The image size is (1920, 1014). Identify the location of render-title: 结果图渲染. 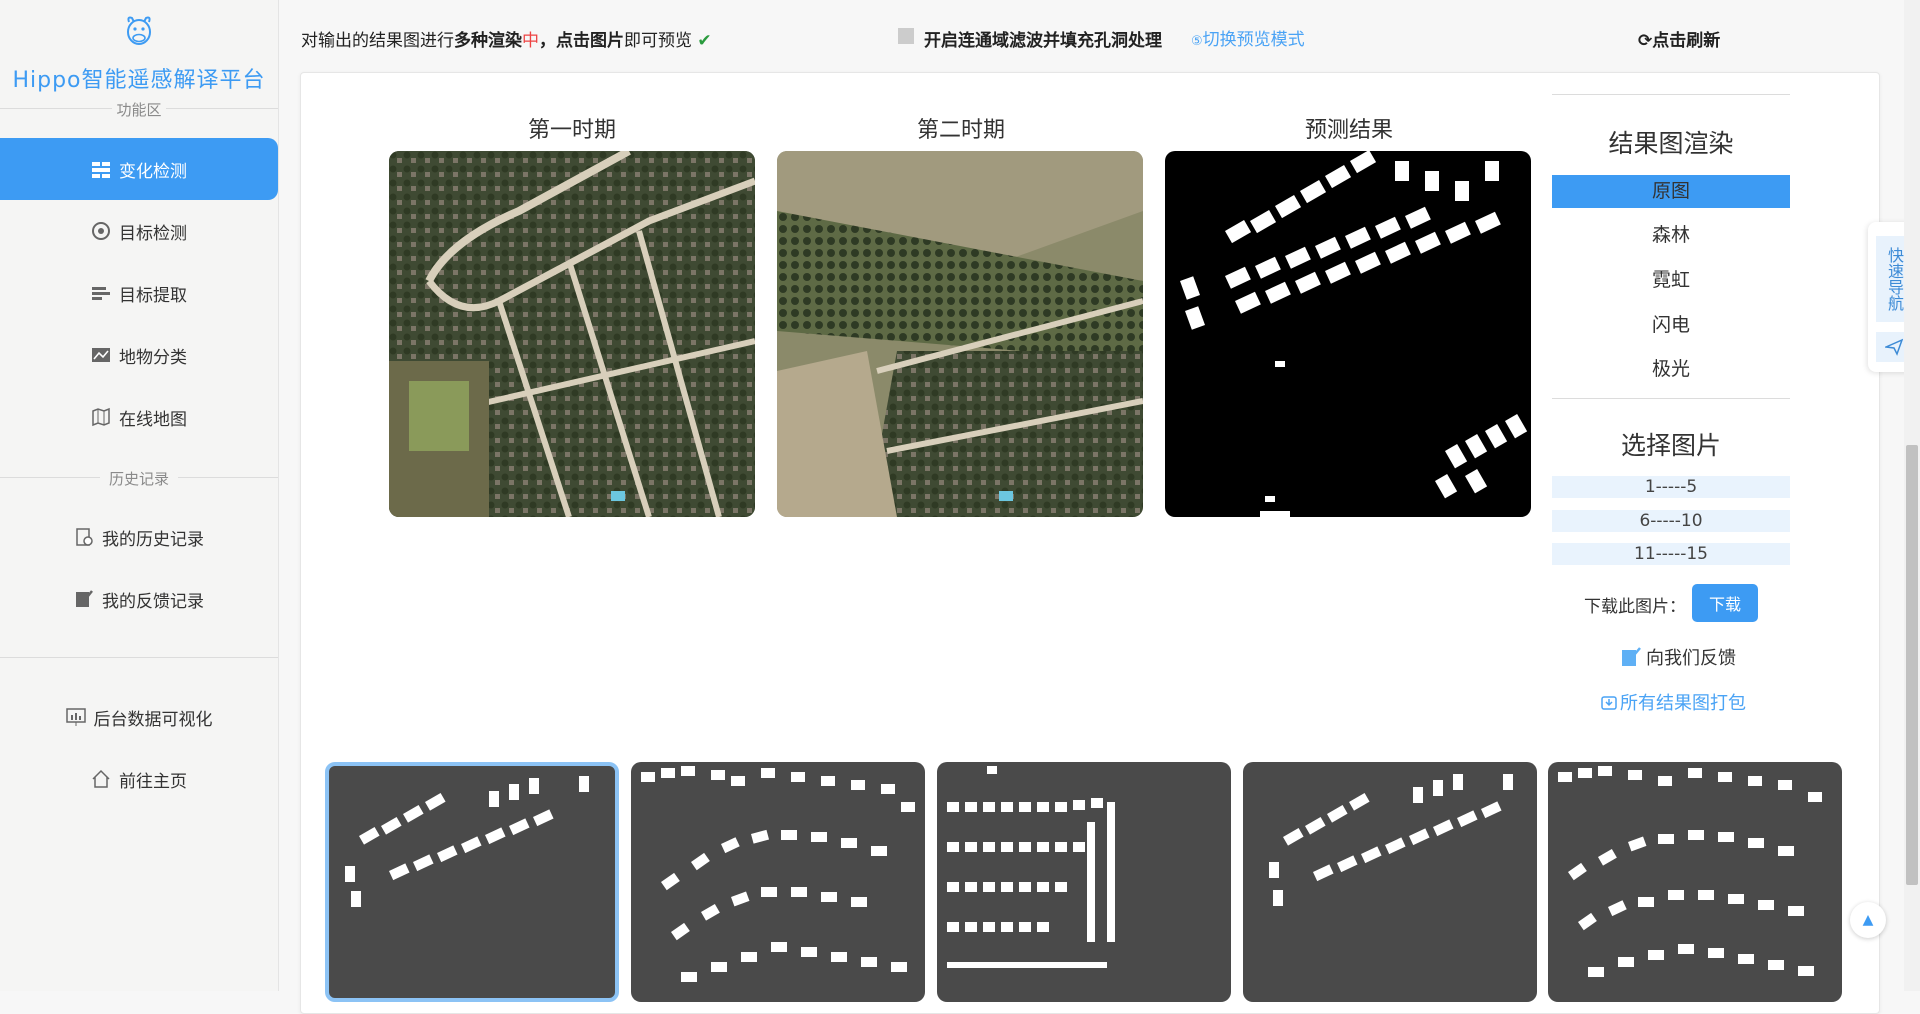
(1671, 143).